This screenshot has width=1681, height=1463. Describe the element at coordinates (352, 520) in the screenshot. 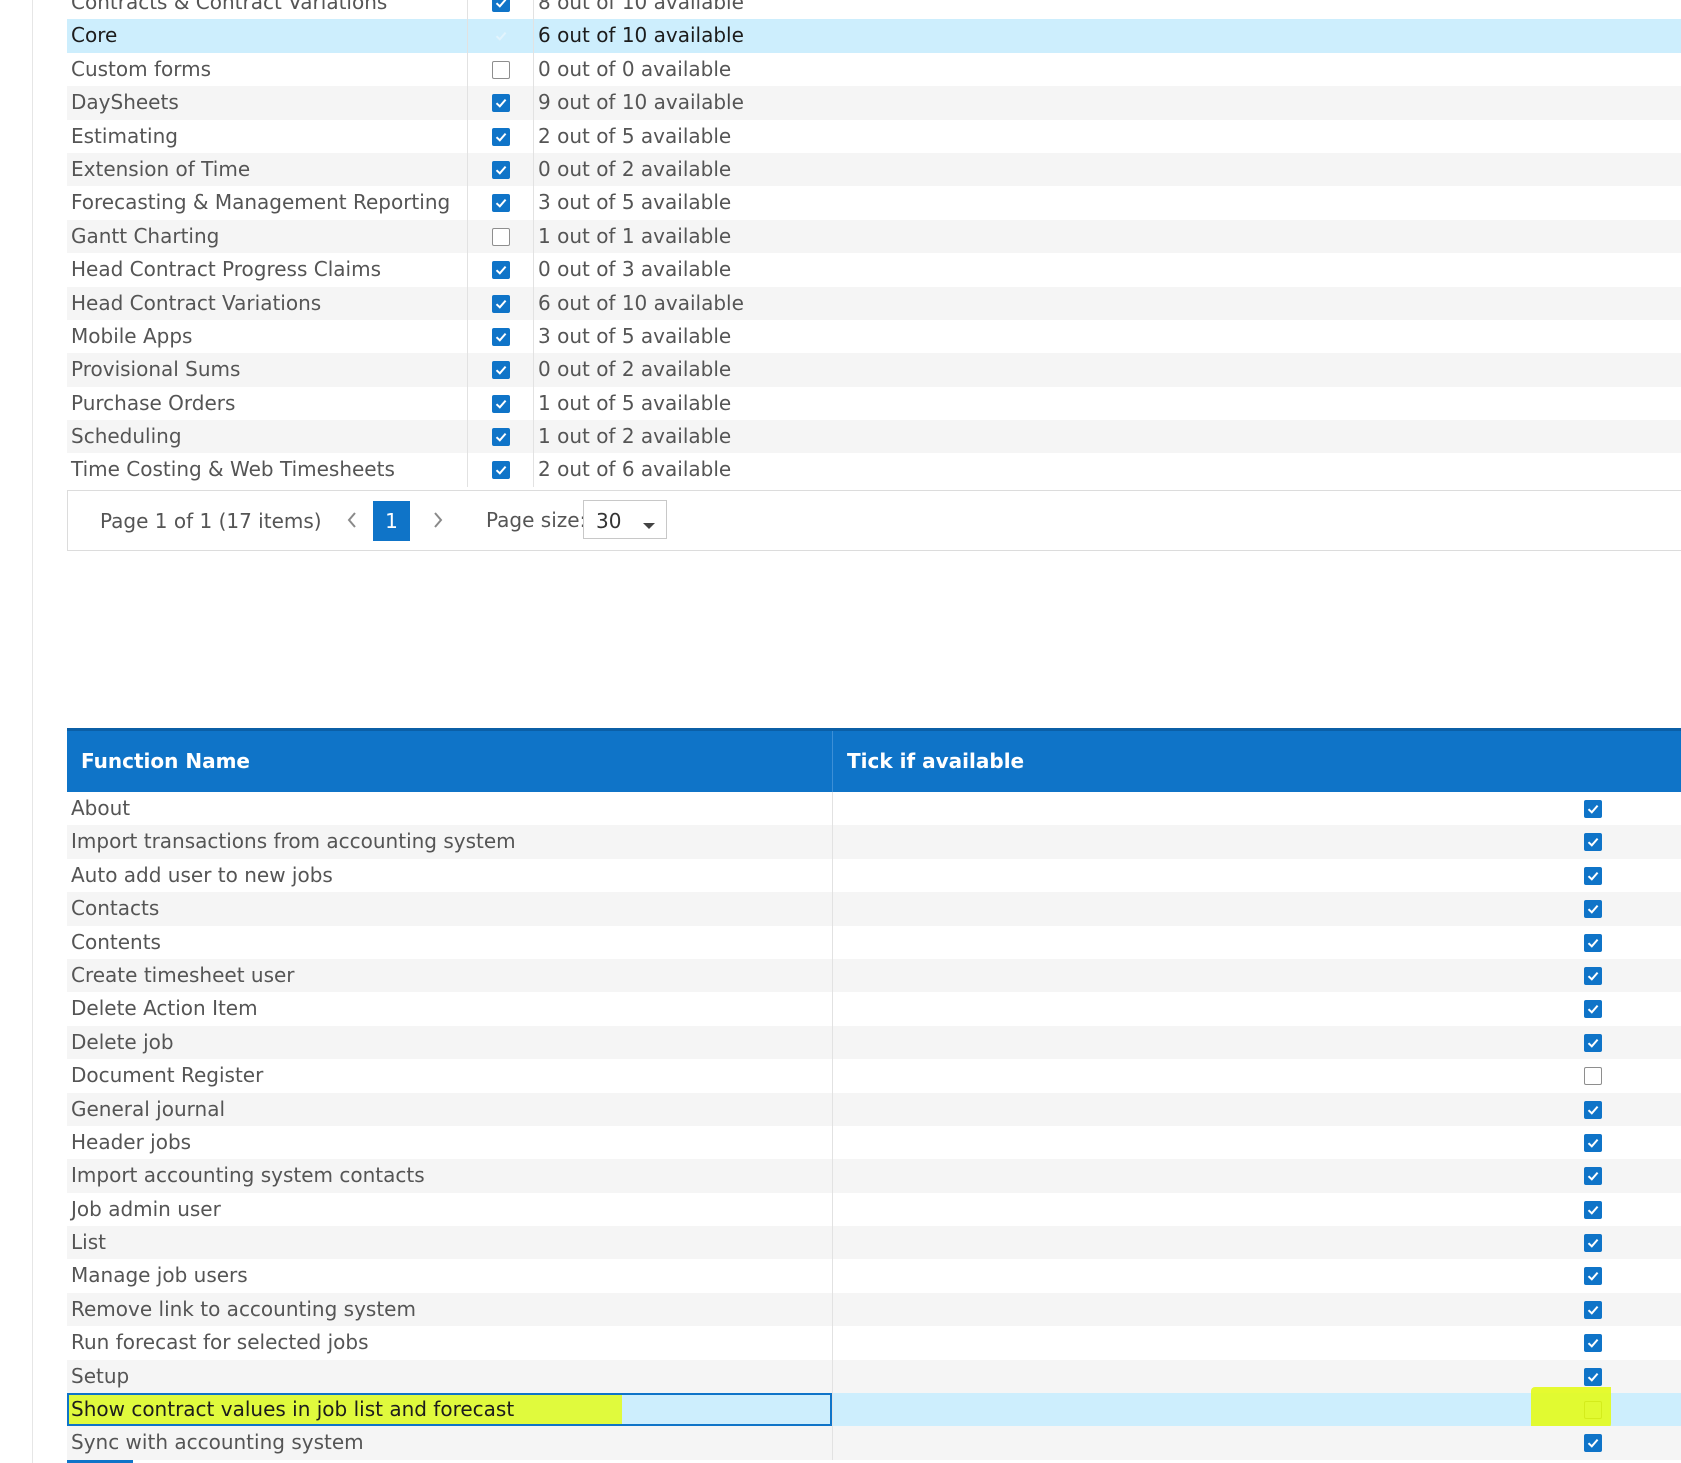

I see `chevron-left-icon` at that location.